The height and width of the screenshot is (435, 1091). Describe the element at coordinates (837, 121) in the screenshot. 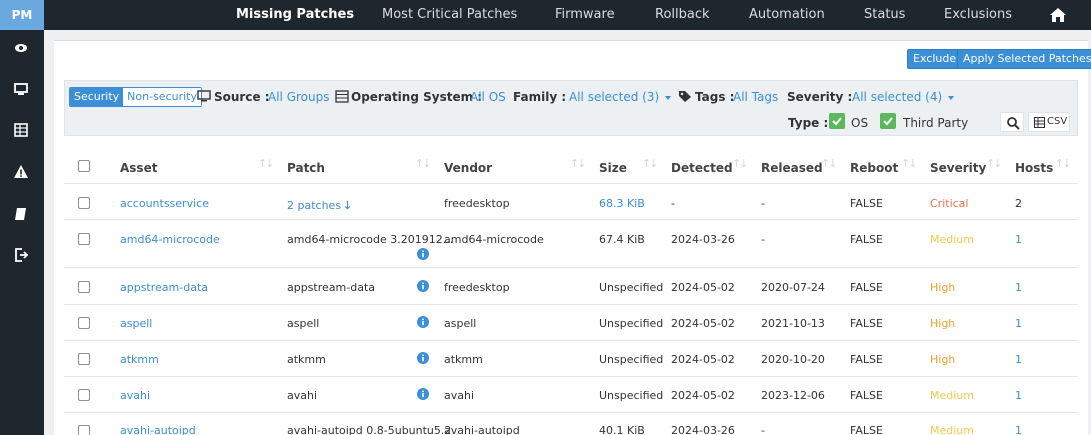

I see `type-os-checkbox` at that location.